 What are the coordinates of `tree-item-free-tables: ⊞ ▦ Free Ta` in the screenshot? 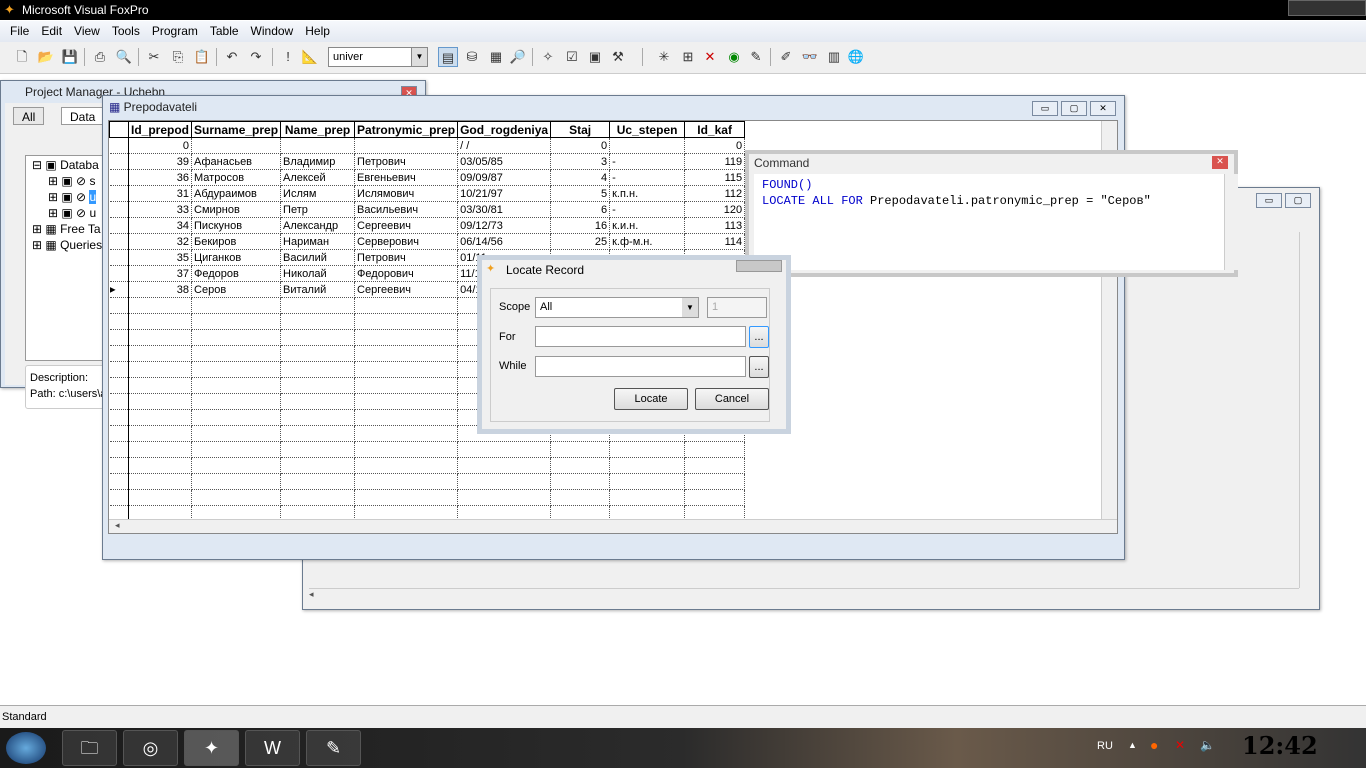 It's located at (66, 229).